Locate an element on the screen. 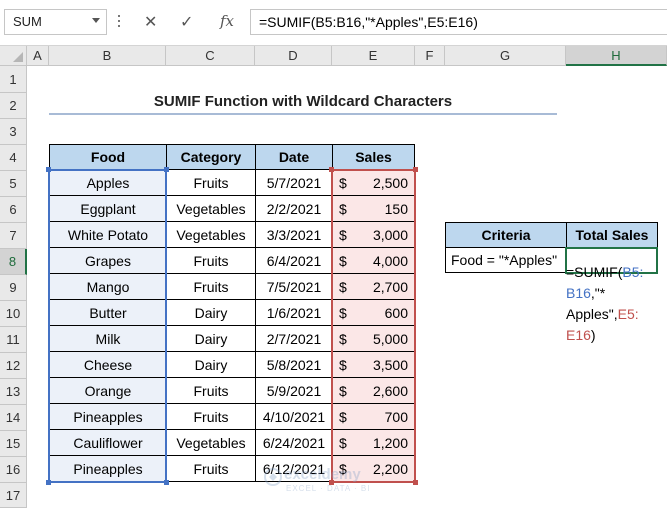 The image size is (667, 509). select-all-button is located at coordinates (13, 56).